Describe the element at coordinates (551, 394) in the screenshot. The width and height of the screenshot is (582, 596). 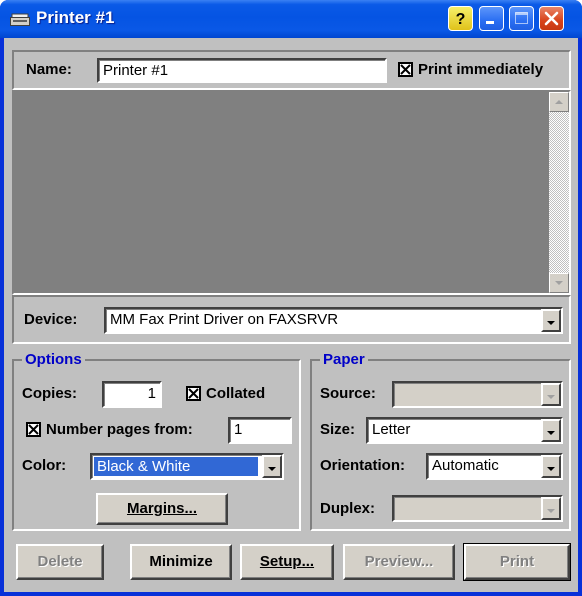
I see `source-dropdown-button` at that location.